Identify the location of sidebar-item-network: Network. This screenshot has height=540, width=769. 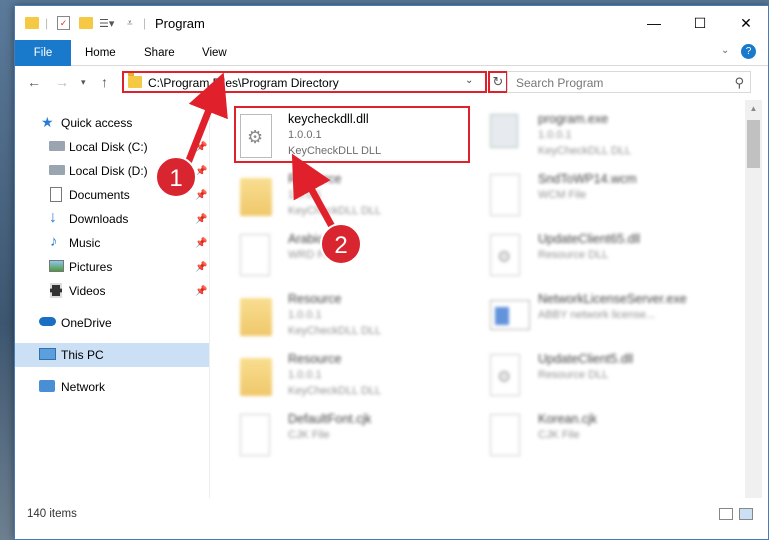
(112, 387).